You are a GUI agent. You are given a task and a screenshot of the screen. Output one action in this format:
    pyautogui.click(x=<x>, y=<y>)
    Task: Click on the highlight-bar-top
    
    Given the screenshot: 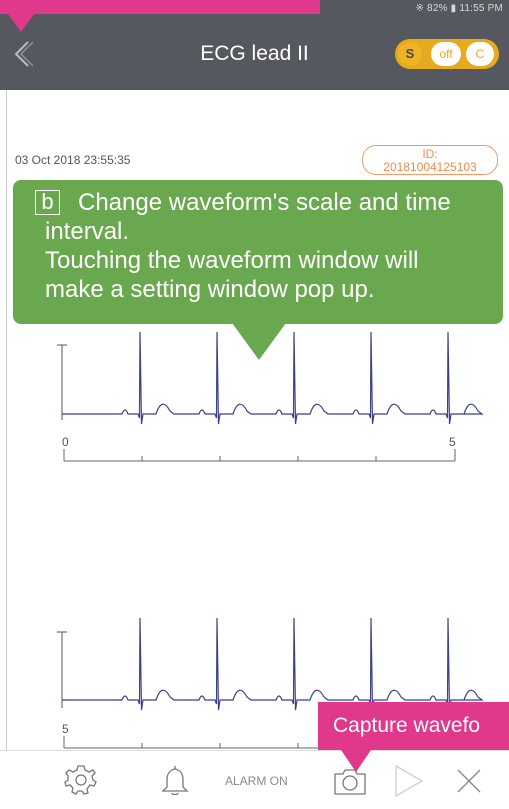 What is the action you would take?
    pyautogui.click(x=160, y=7)
    